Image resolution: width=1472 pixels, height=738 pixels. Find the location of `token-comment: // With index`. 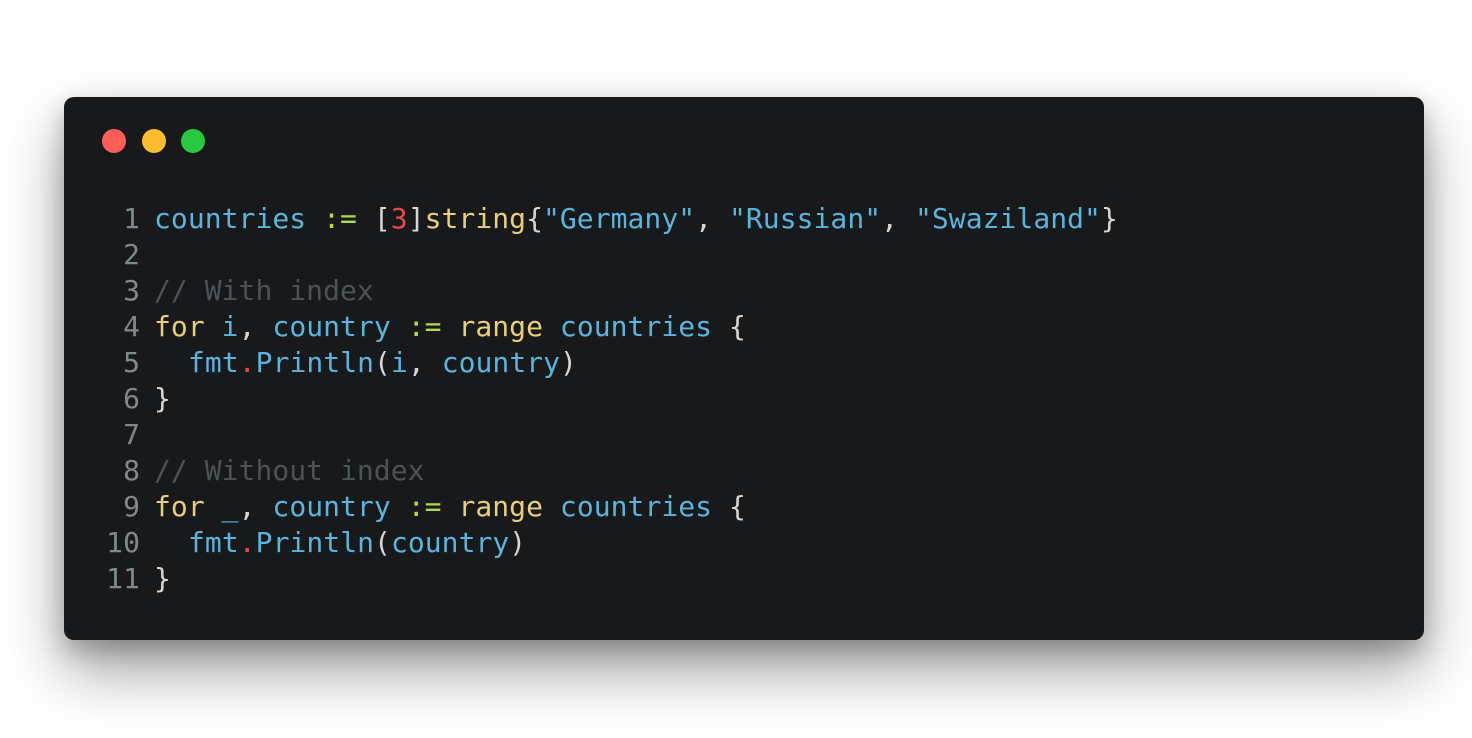

token-comment: // With index is located at coordinates (264, 290).